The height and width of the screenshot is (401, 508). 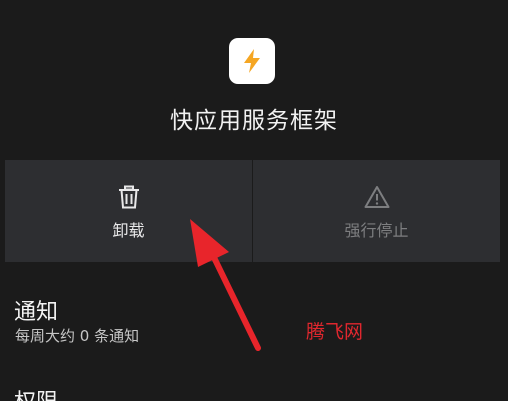 What do you see at coordinates (128, 197) in the screenshot?
I see `trash-icon` at bounding box center [128, 197].